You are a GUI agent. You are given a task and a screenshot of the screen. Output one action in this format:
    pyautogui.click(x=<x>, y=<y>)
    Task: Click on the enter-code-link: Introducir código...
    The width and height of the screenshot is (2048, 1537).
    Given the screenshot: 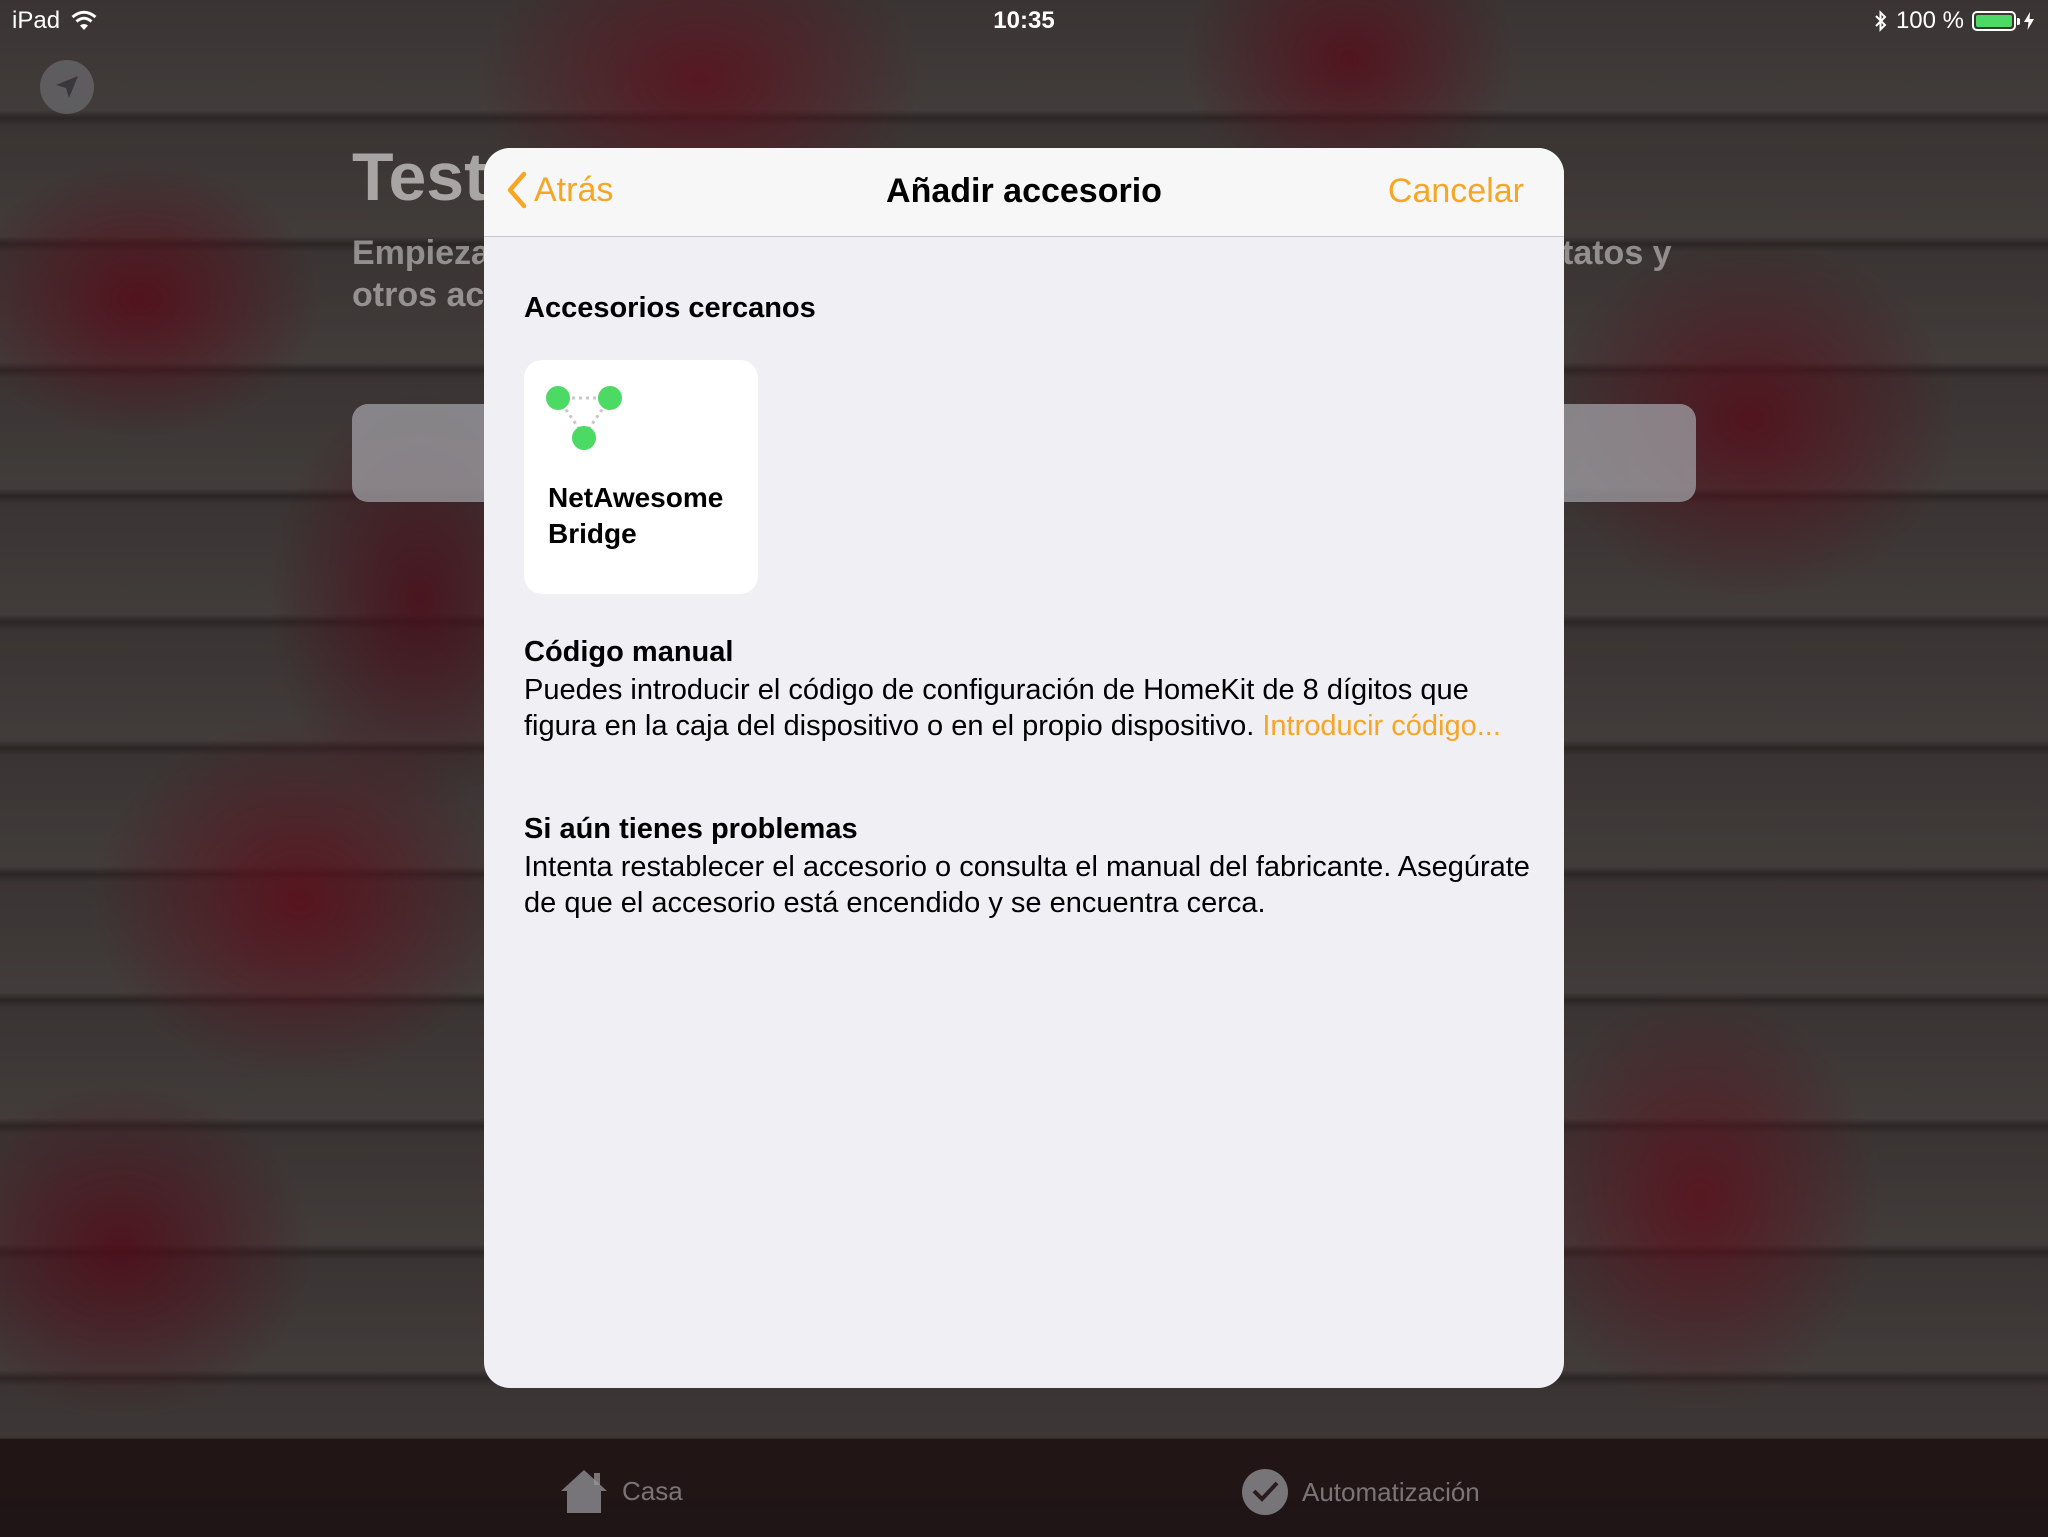 What is the action you would take?
    pyautogui.click(x=1381, y=726)
    